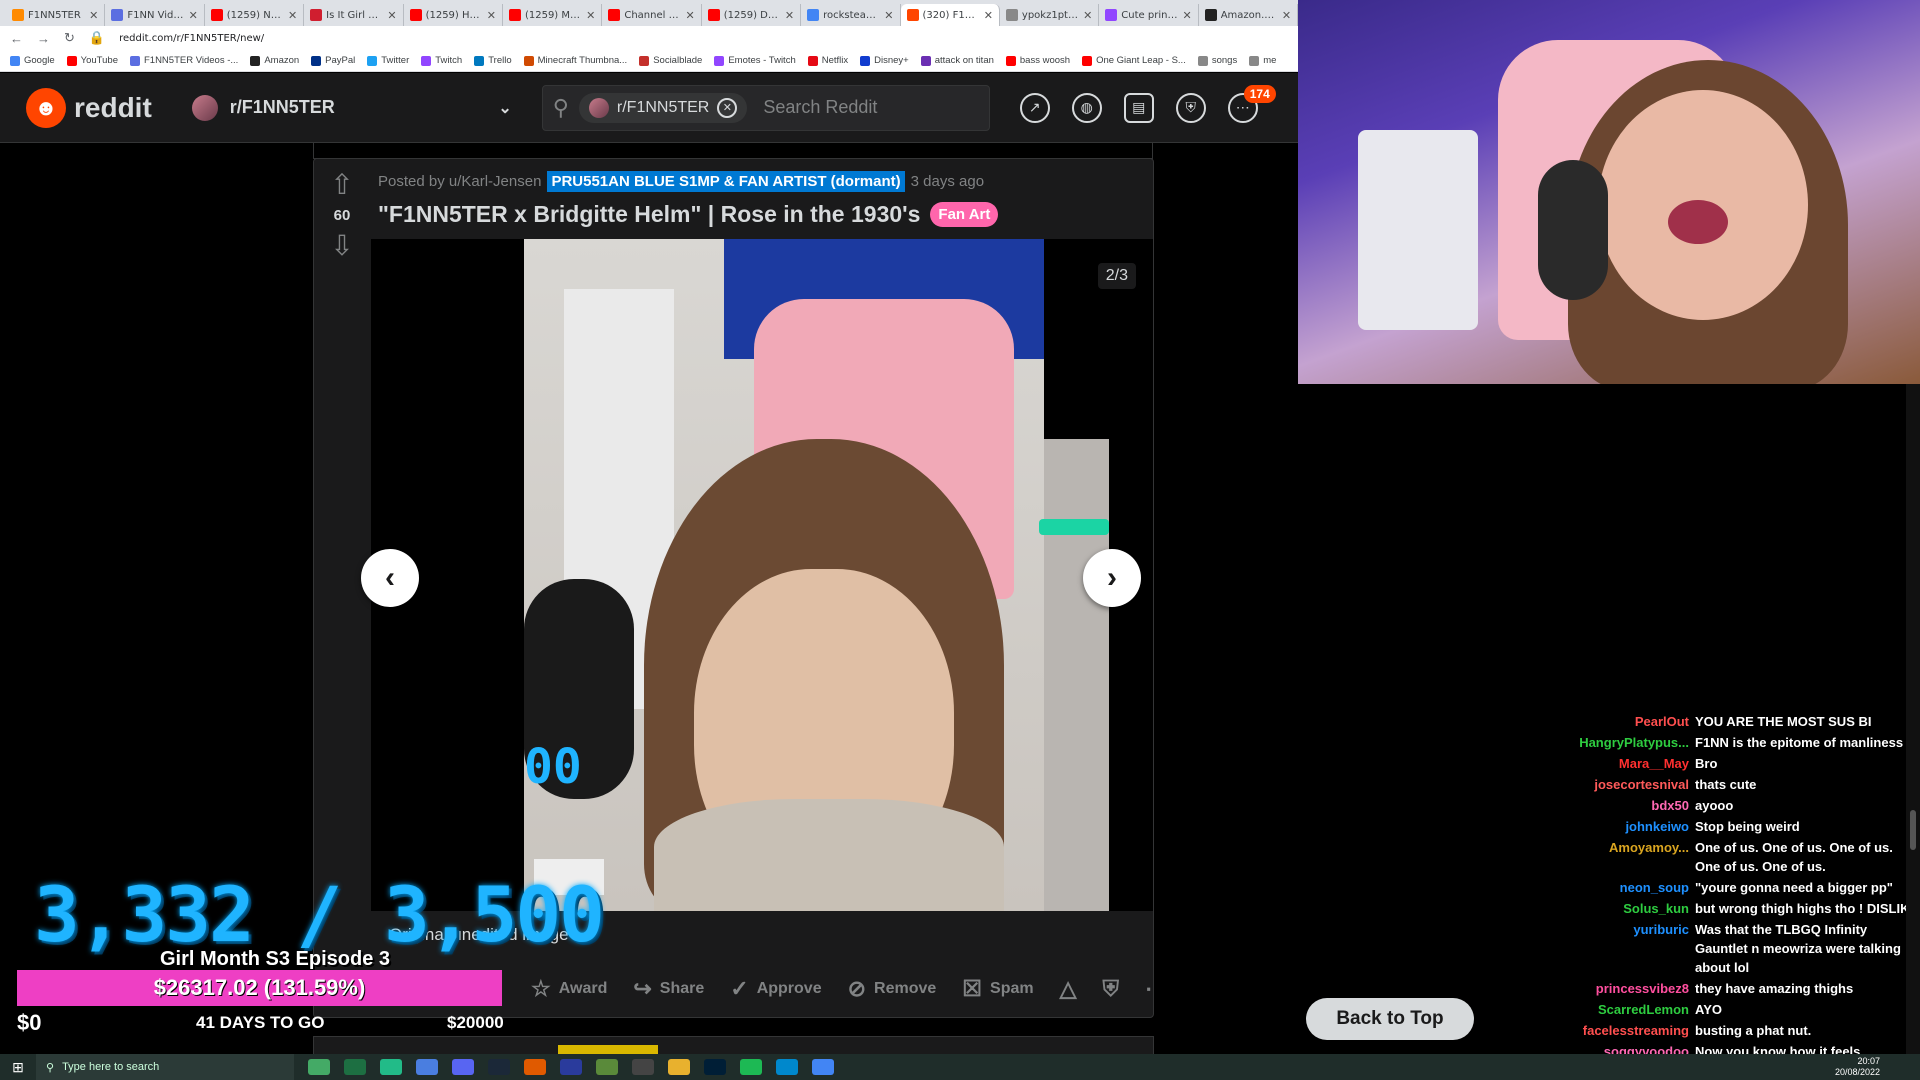 This screenshot has height=1080, width=1920. Describe the element at coordinates (884, 60) in the screenshot. I see `bookmark-item: Disney+` at that location.